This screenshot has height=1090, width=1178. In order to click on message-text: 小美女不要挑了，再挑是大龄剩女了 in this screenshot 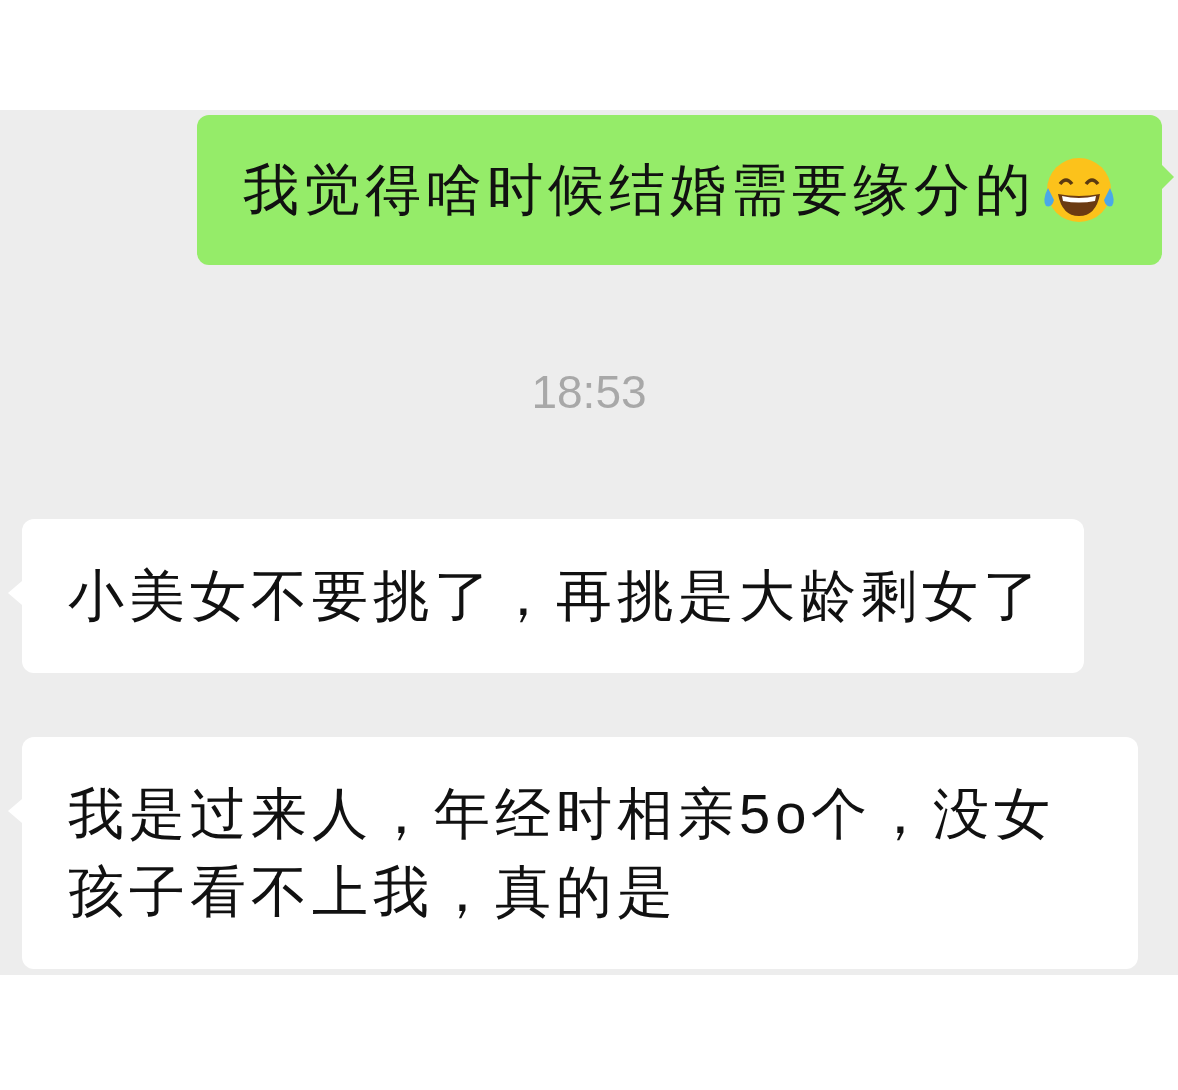, I will do `click(556, 596)`.